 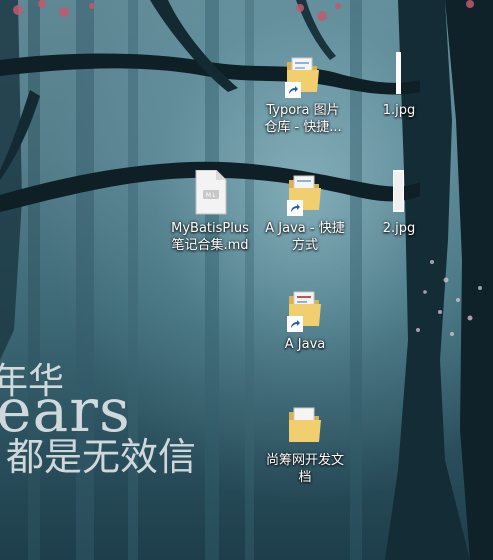 What do you see at coordinates (101, 457) in the screenshot?
I see `wallpaper-lettering-3: 都是无效信` at bounding box center [101, 457].